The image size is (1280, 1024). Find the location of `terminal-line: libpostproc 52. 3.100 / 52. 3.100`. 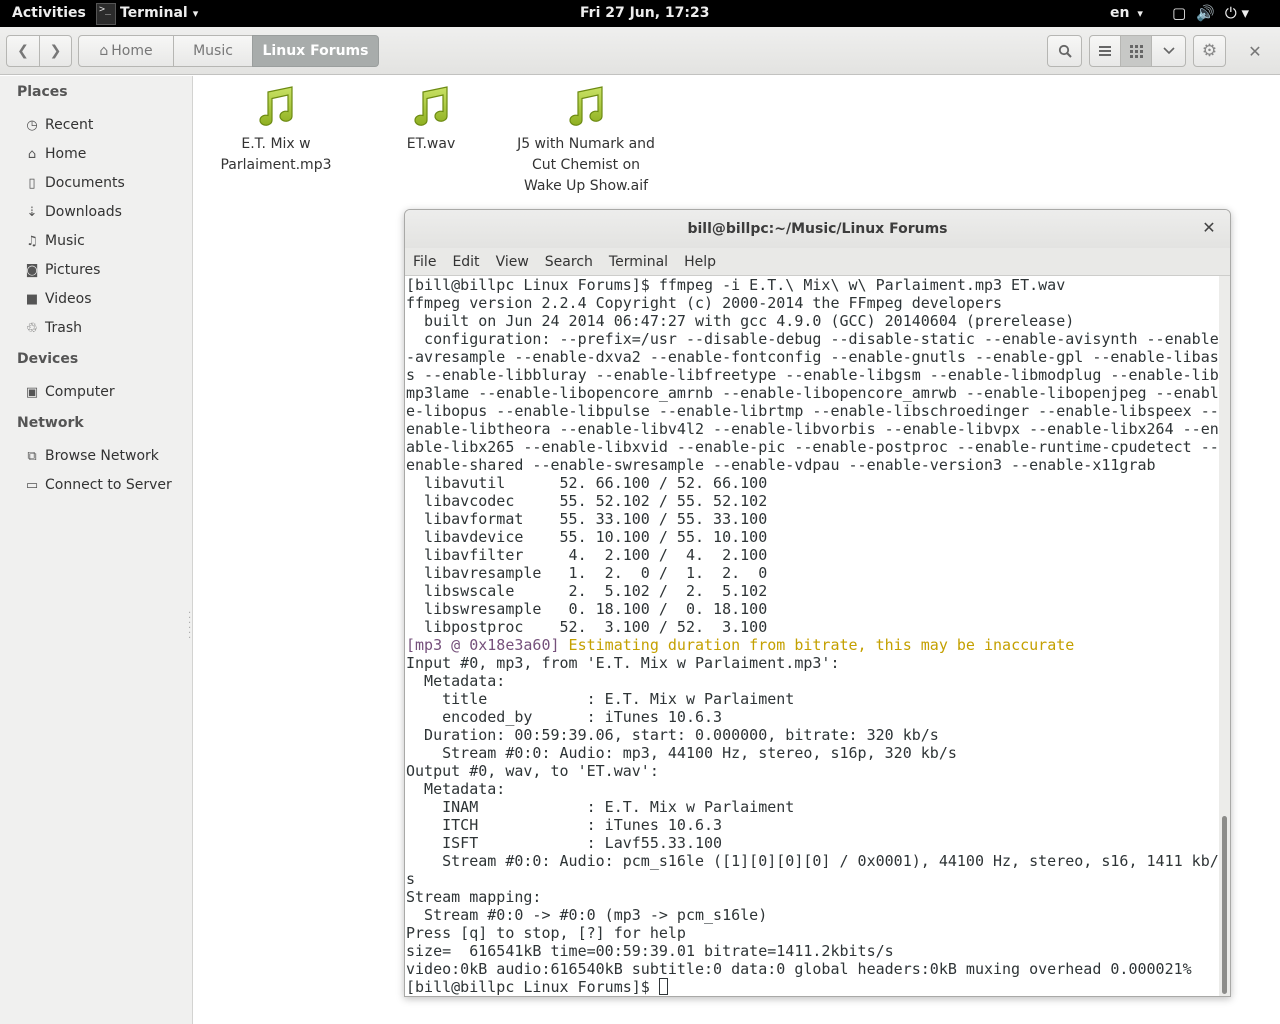

terminal-line: libpostproc 52. 3.100 / 52. 3.100 is located at coordinates (587, 627).